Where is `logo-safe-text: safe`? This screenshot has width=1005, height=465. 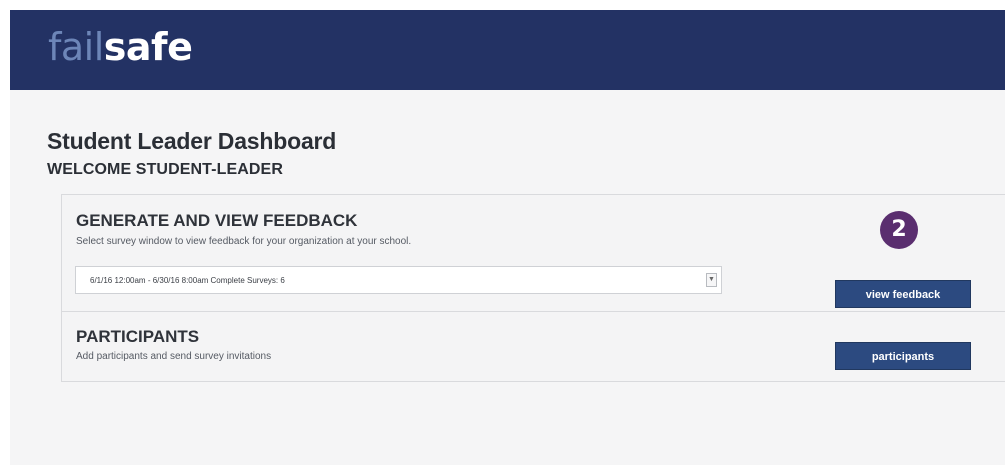
logo-safe-text: safe is located at coordinates (148, 47).